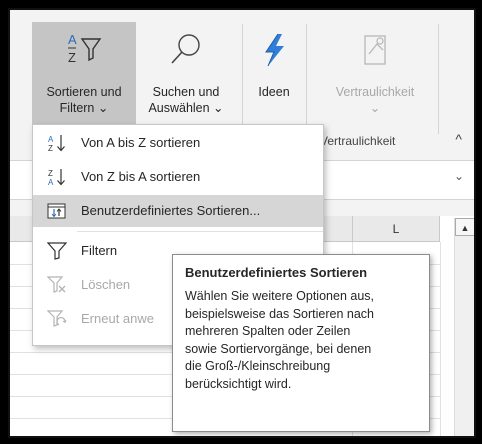  I want to click on tooltip-title: Benutzerdefiniertes Sortieren, so click(276, 272).